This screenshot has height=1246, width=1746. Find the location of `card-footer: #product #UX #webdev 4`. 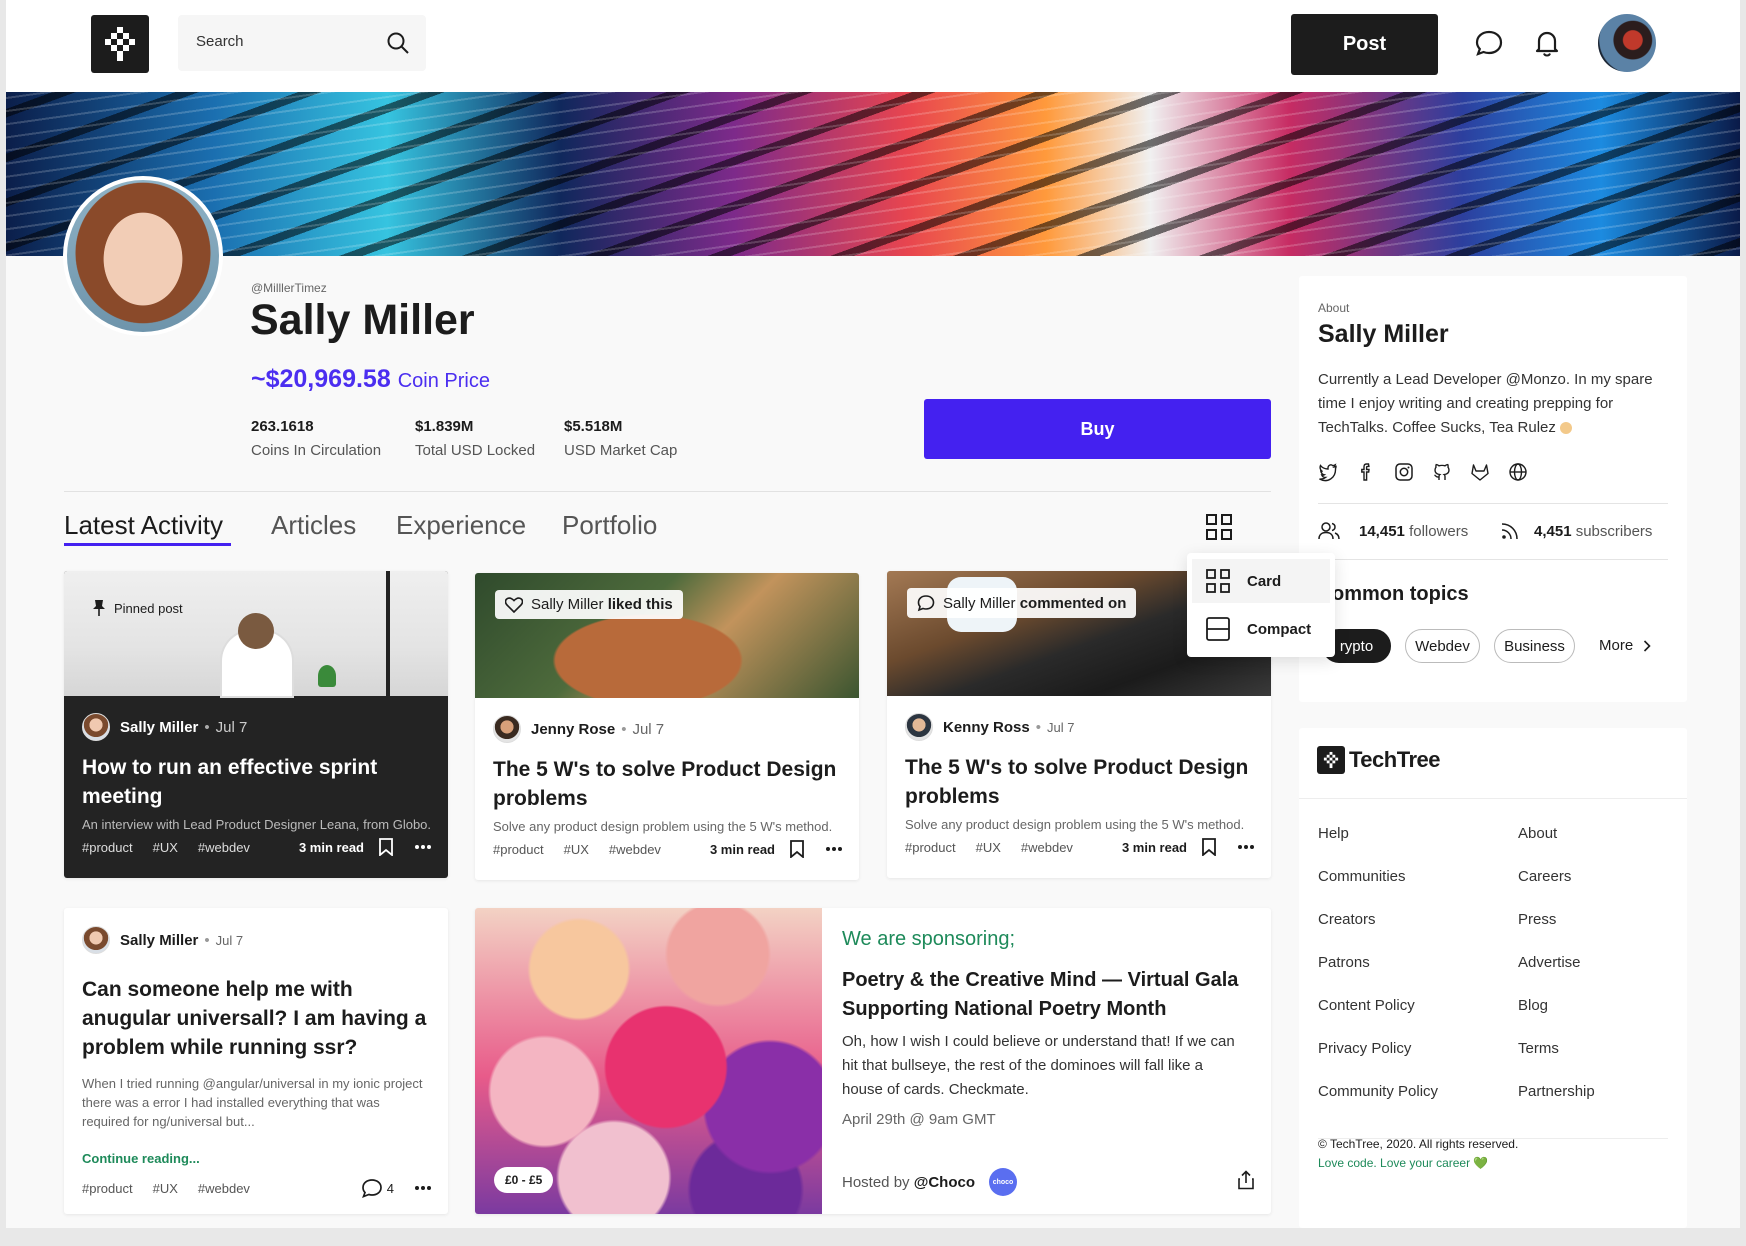

card-footer: #product #UX #webdev 4 is located at coordinates (257, 1188).